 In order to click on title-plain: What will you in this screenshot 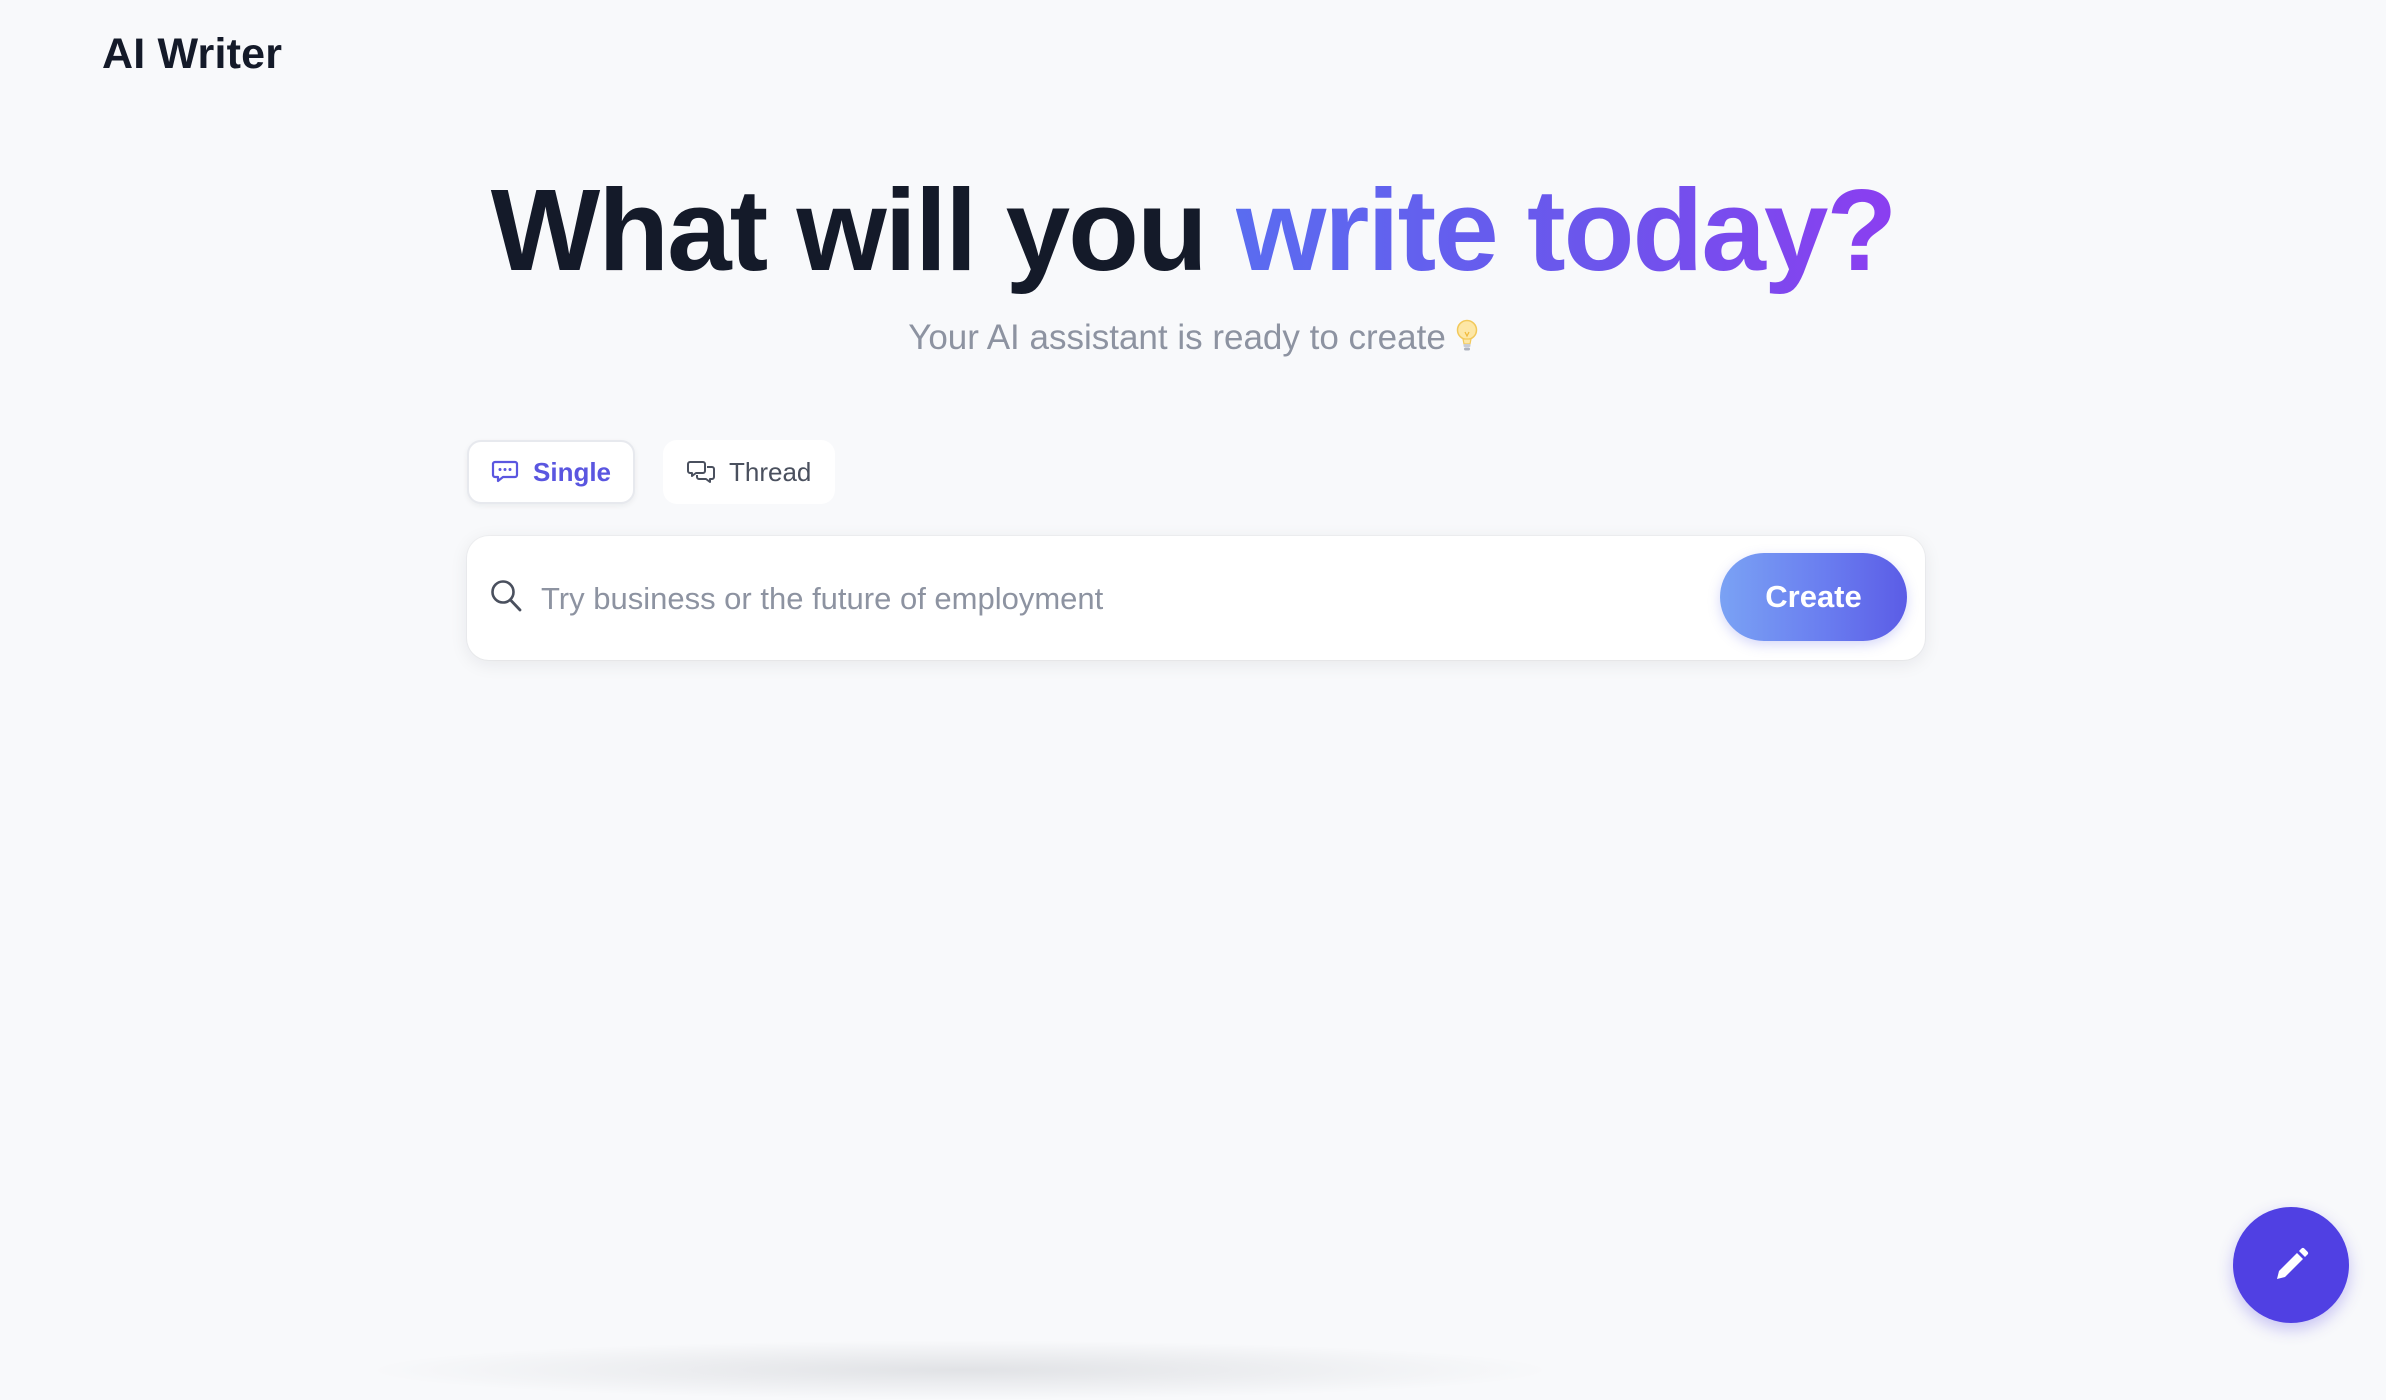, I will do `click(863, 230)`.